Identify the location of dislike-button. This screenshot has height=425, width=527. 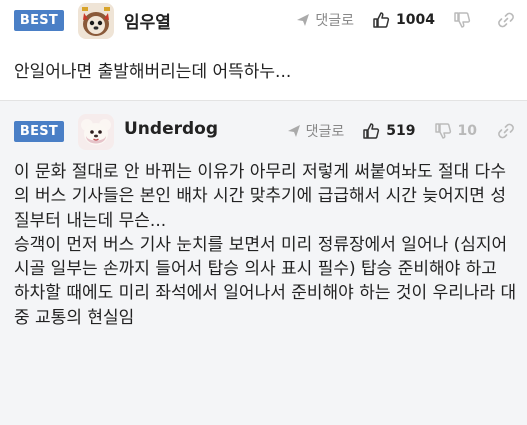
(465, 20).